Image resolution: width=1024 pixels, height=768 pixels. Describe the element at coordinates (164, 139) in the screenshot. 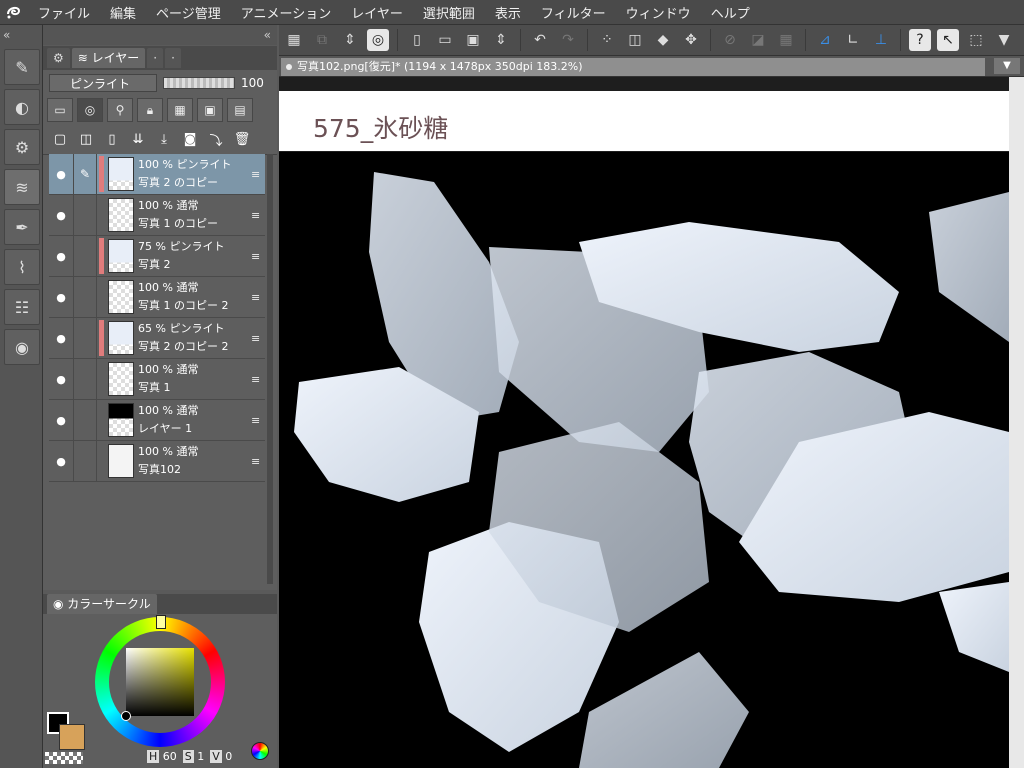

I see `combine-down-icon: ⤓` at that location.